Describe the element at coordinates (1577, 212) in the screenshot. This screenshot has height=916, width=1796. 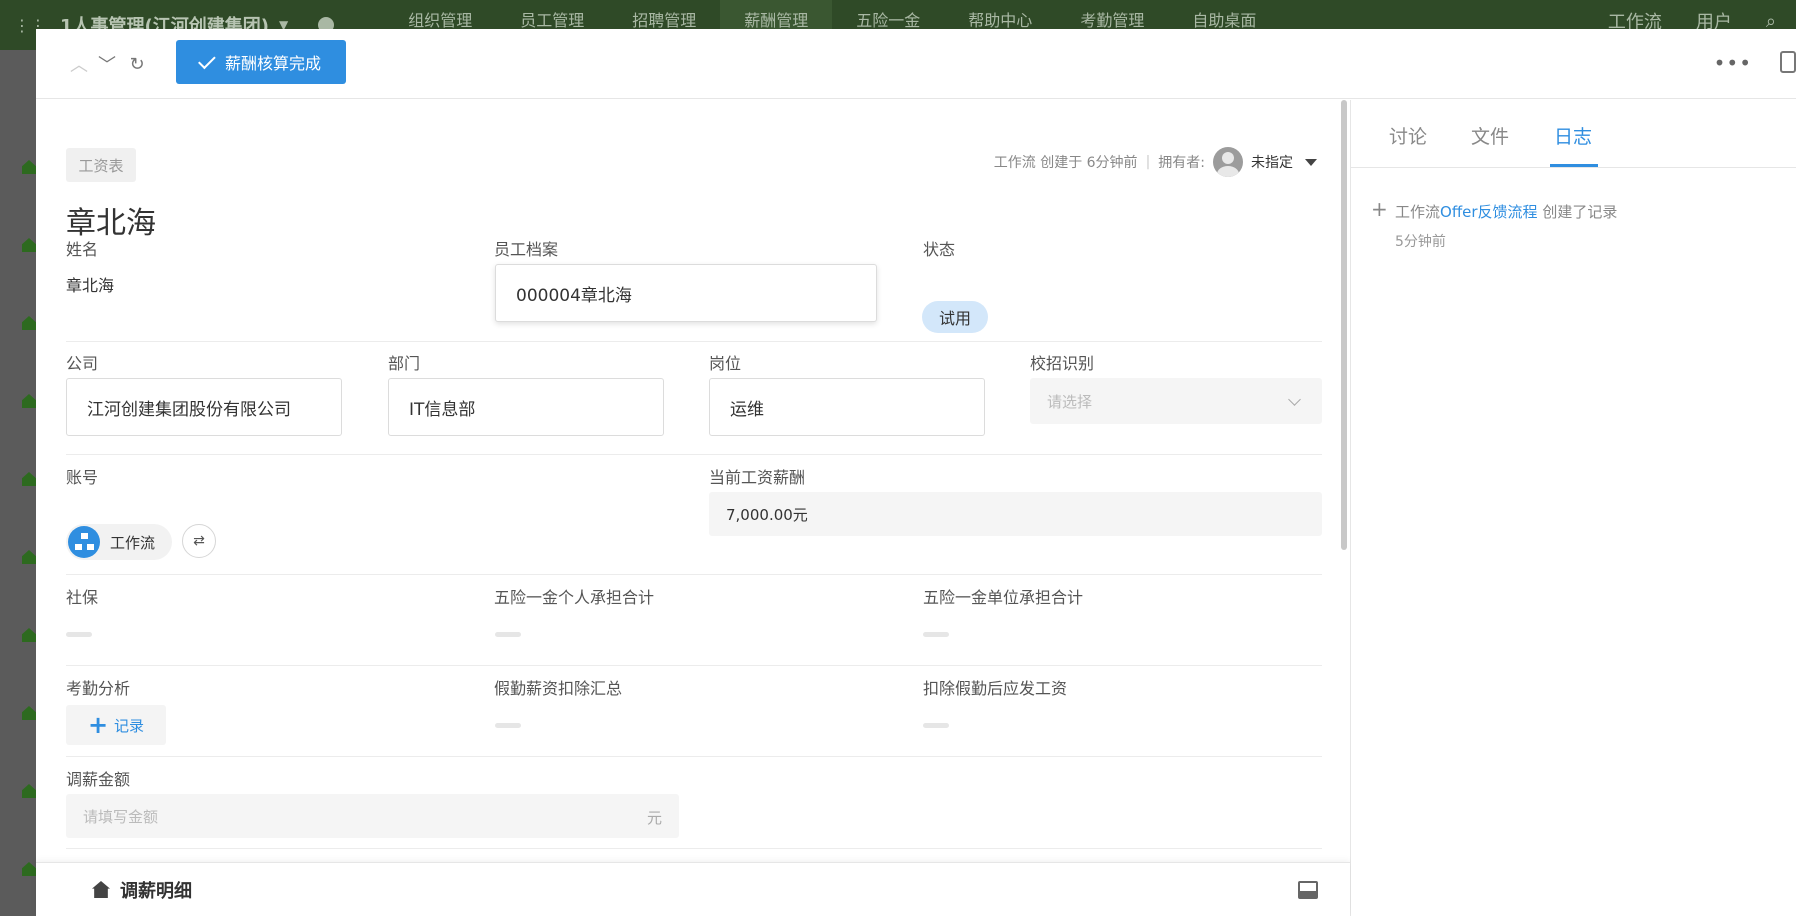
I see `log-suffix: 创建了记录` at that location.